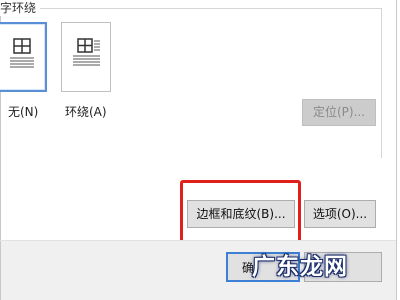  Describe the element at coordinates (396, 150) in the screenshot. I see `dialog-right-edge` at that location.